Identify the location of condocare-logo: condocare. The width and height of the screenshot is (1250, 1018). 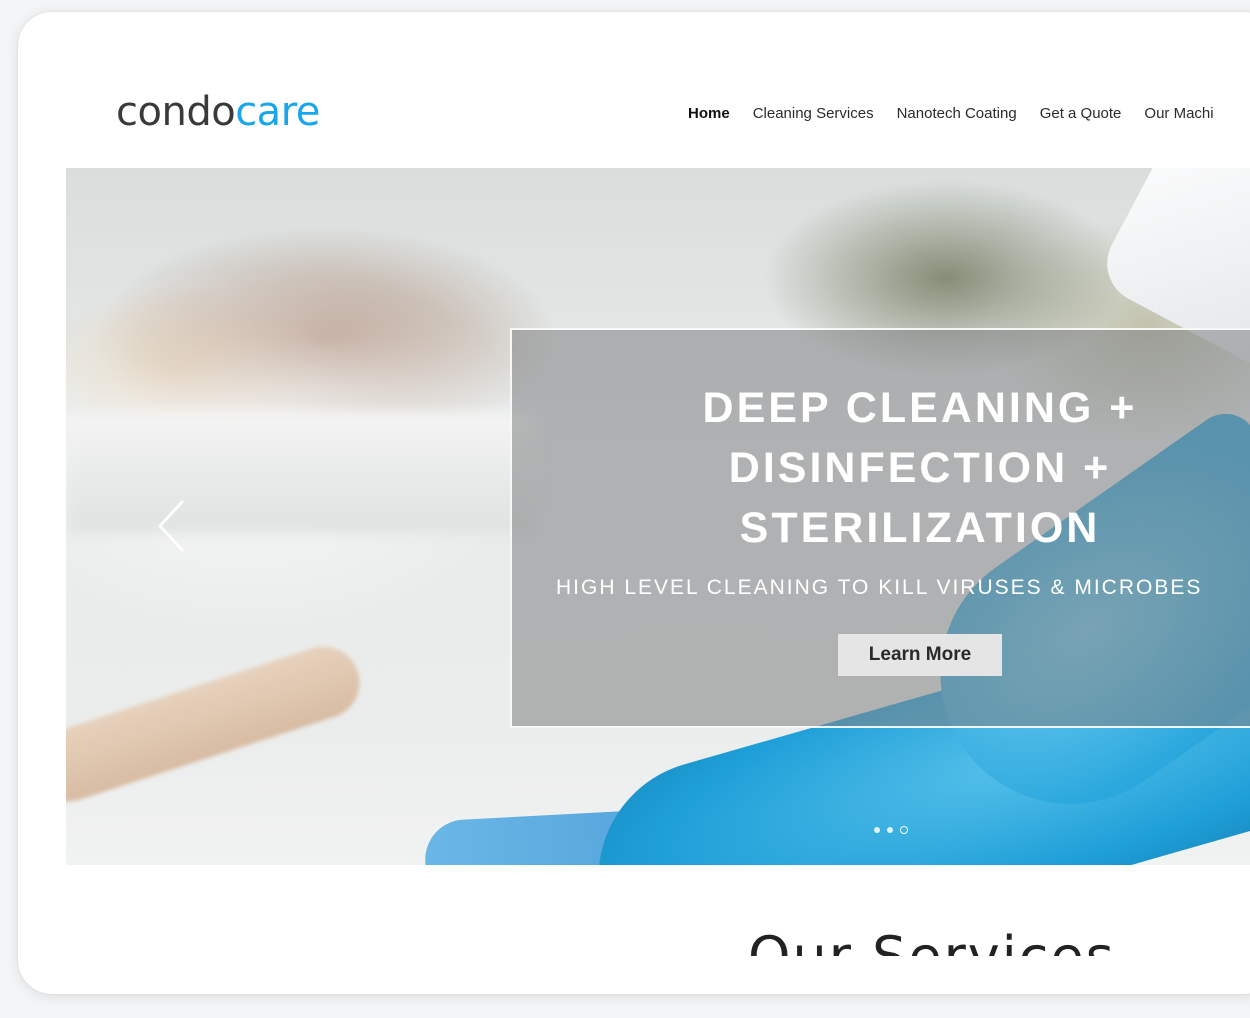
(218, 112).